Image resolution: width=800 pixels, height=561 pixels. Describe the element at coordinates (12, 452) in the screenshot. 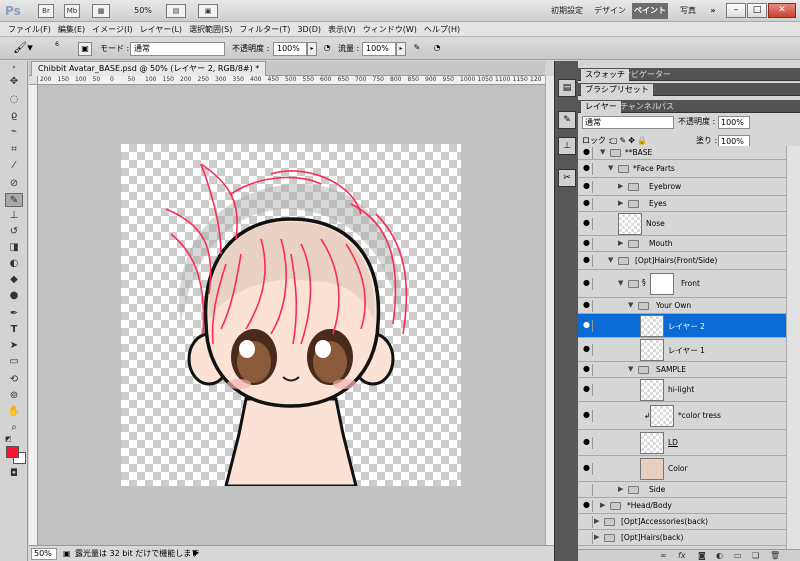

I see `foreground-color-swatch` at that location.